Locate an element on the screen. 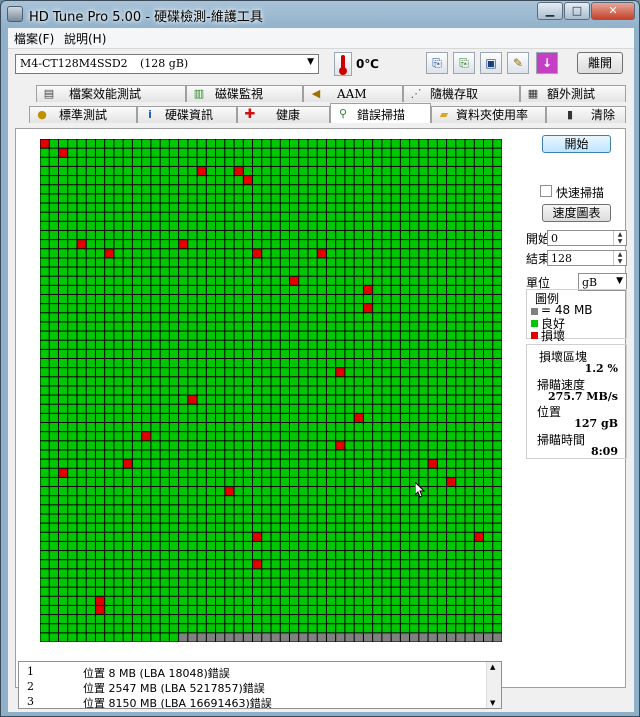 This screenshot has height=717, width=640. save-button: ▣ is located at coordinates (491, 63).